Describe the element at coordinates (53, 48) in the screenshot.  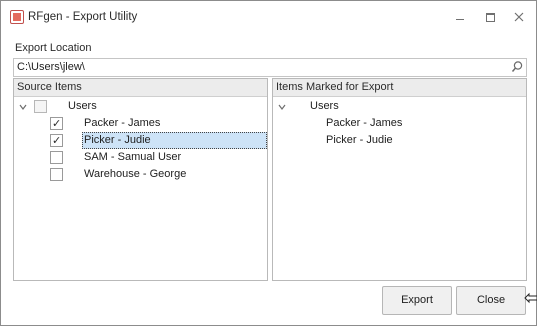
I see `export-location-label: Export Location` at that location.